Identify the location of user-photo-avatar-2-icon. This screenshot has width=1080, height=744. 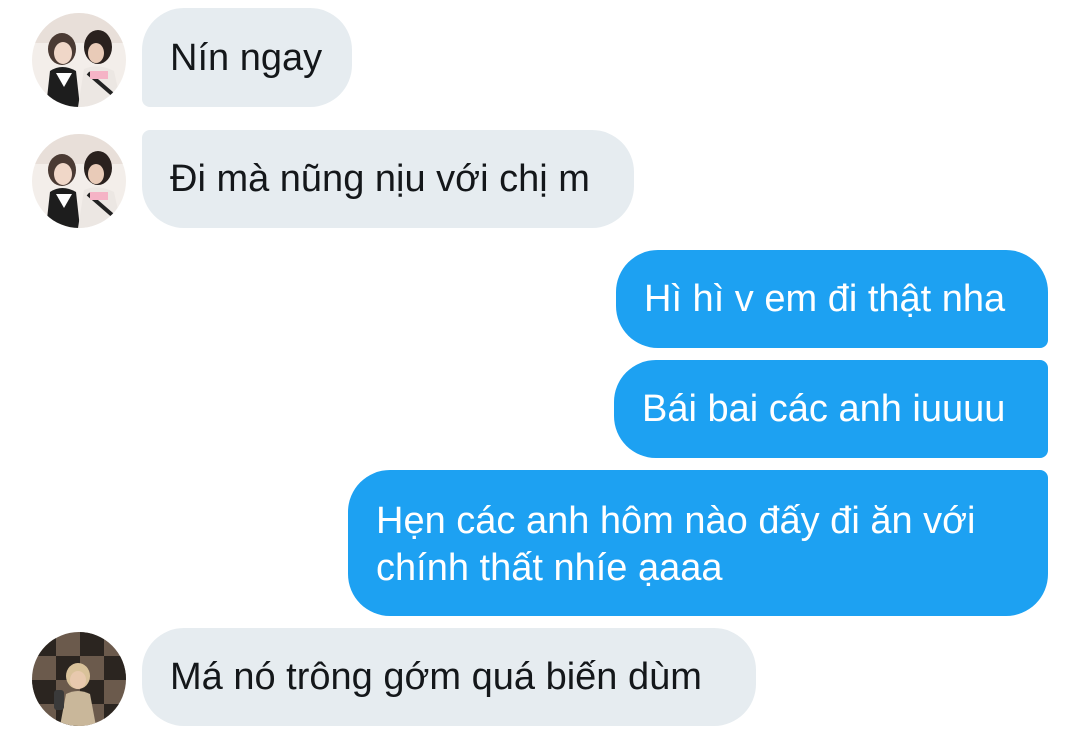
(79, 679).